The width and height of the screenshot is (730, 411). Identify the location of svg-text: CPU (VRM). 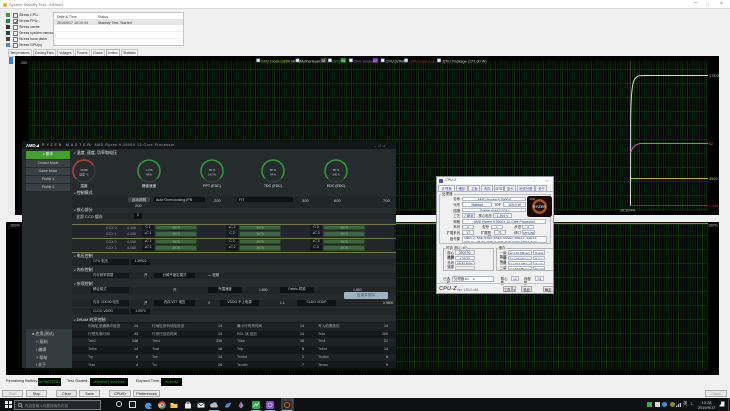
(396, 61).